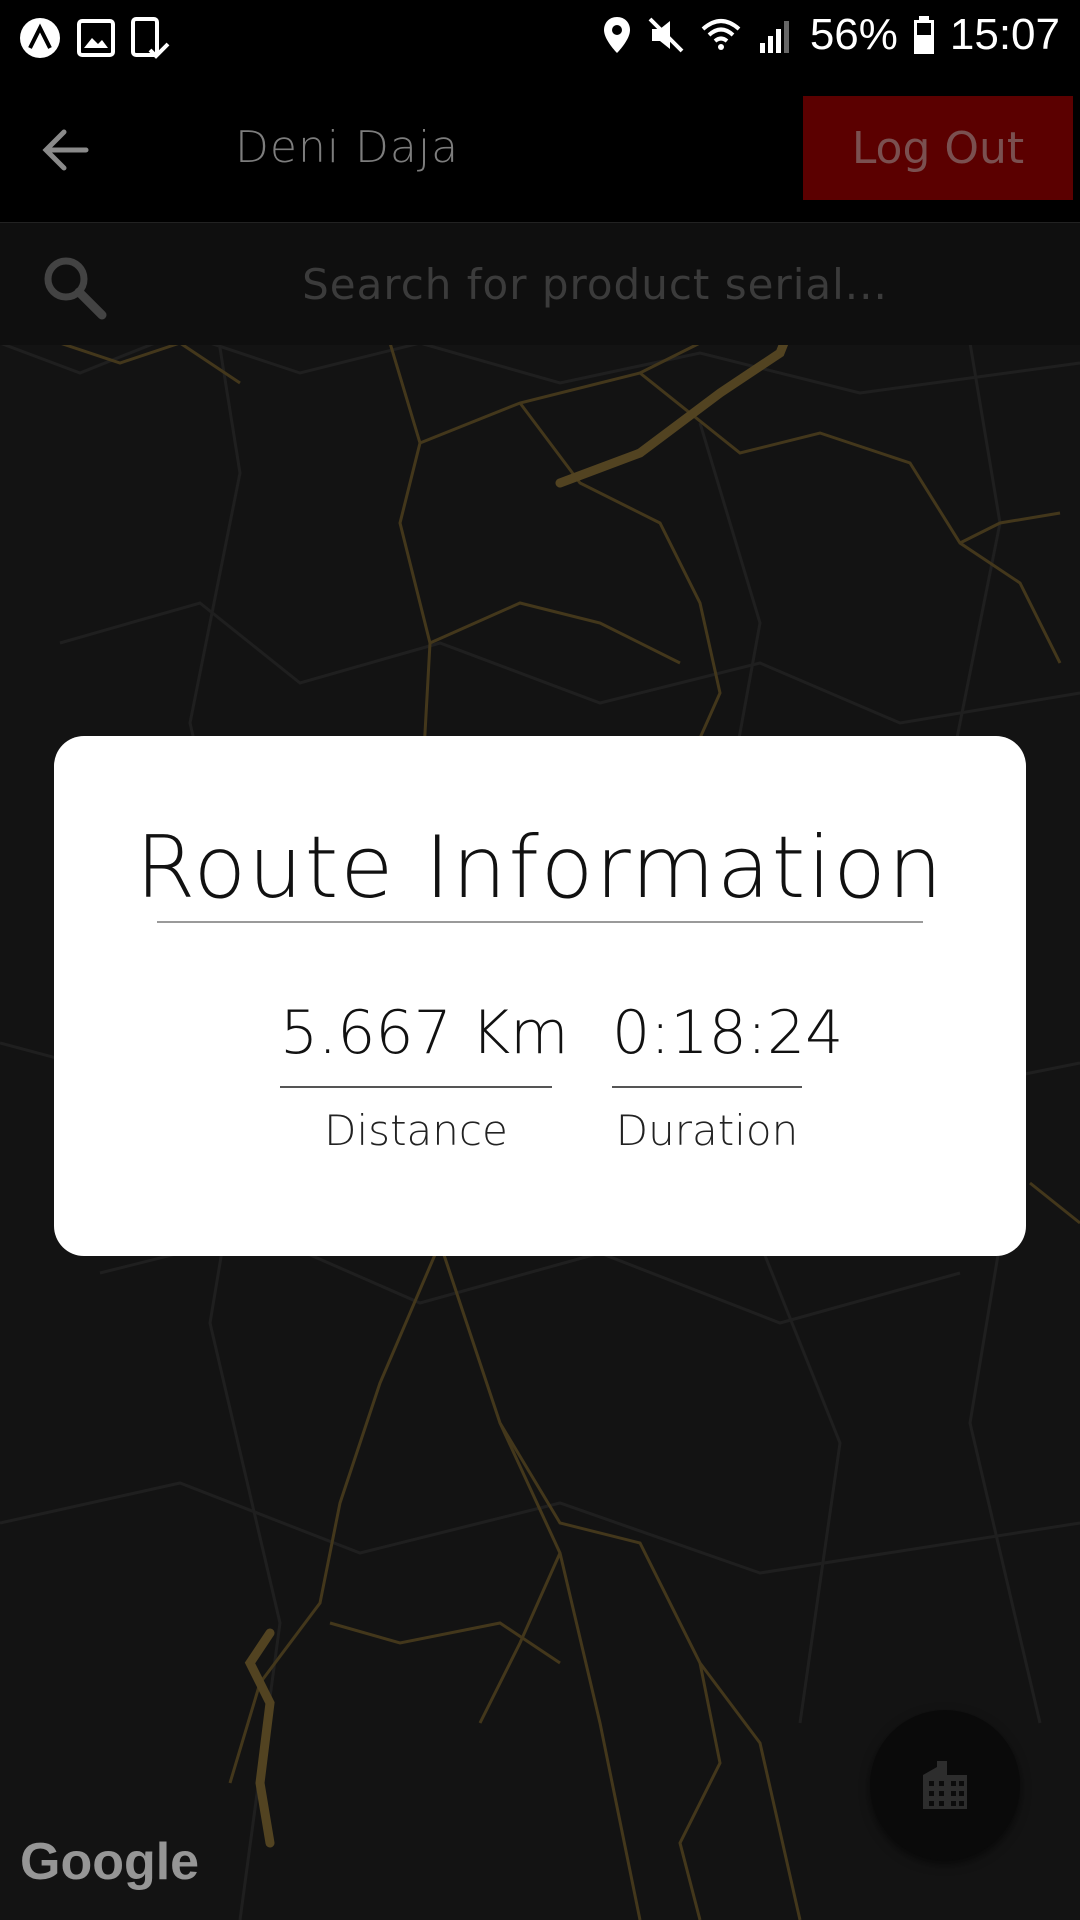 The image size is (1080, 1920). I want to click on gallery-icon, so click(96, 38).